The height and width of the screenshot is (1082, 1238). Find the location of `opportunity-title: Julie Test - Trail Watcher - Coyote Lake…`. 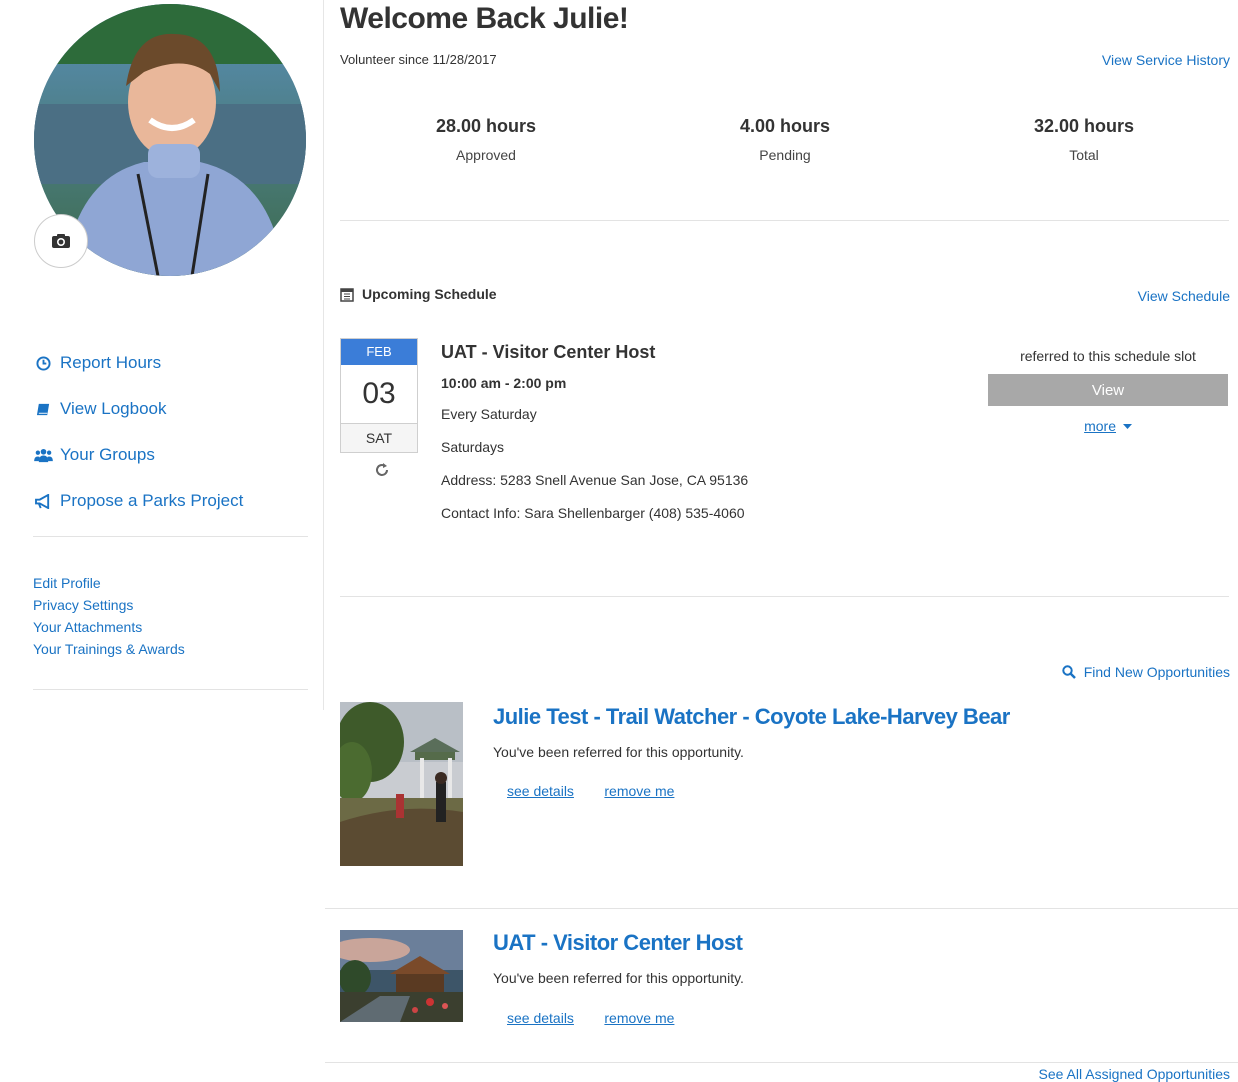

opportunity-title: Julie Test - Trail Watcher - Coyote Lake… is located at coordinates (751, 717).